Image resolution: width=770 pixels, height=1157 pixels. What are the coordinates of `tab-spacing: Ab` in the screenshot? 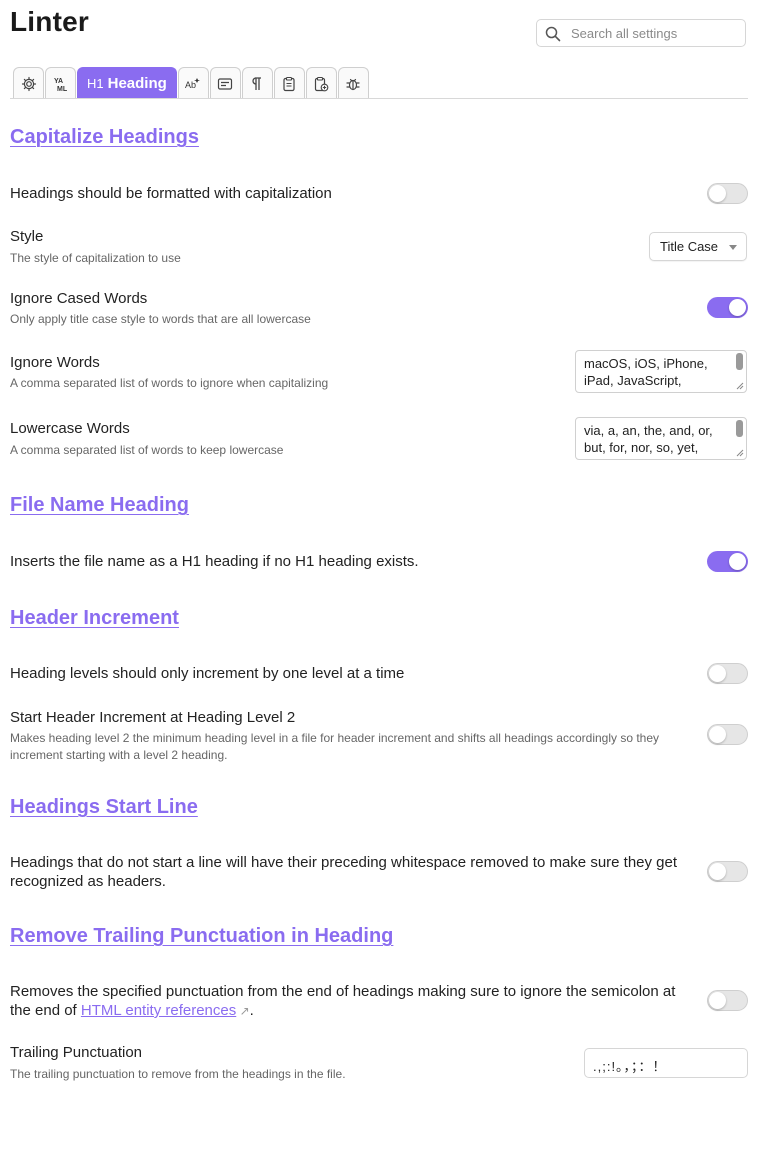 It's located at (193, 83).